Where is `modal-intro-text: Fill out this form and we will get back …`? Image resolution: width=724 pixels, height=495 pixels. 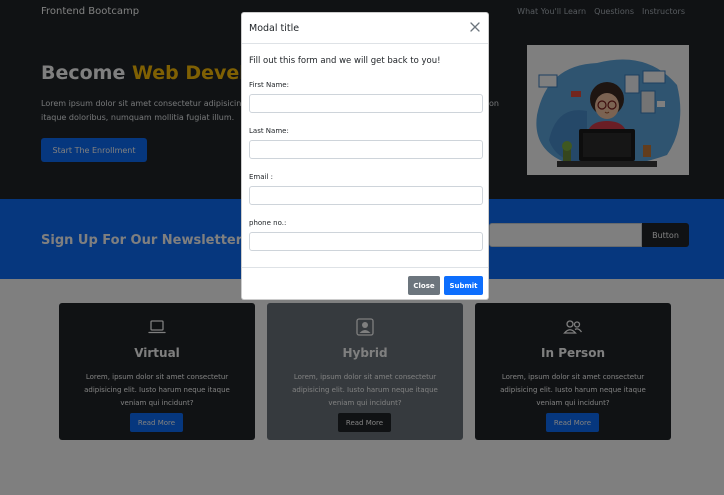
modal-intro-text: Fill out this form and we will get back … is located at coordinates (345, 61).